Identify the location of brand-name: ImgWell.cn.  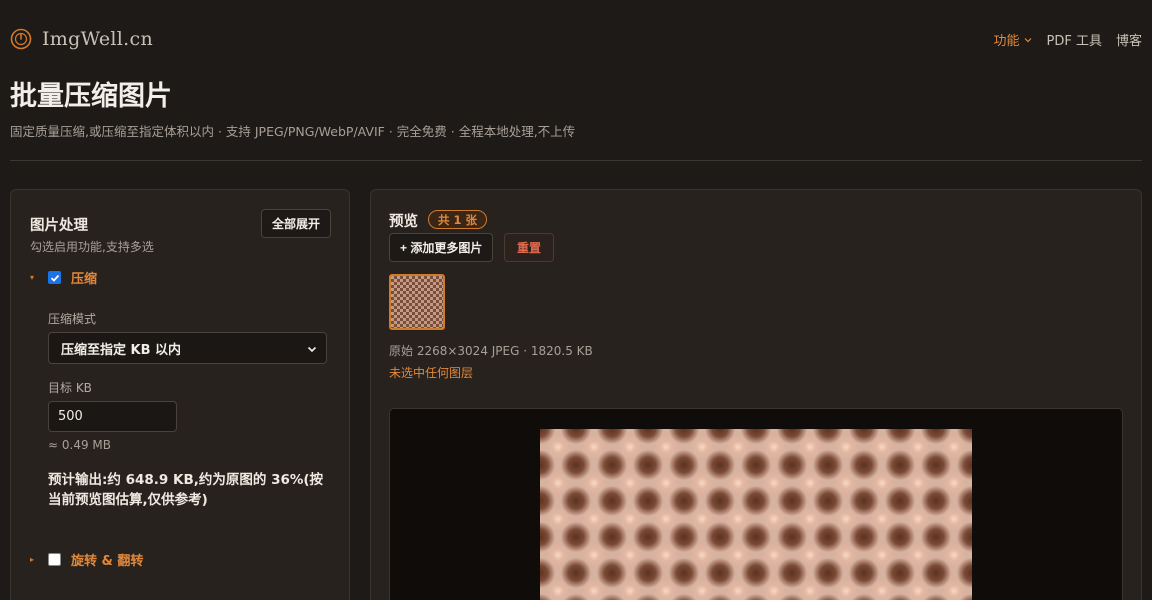
(97, 39).